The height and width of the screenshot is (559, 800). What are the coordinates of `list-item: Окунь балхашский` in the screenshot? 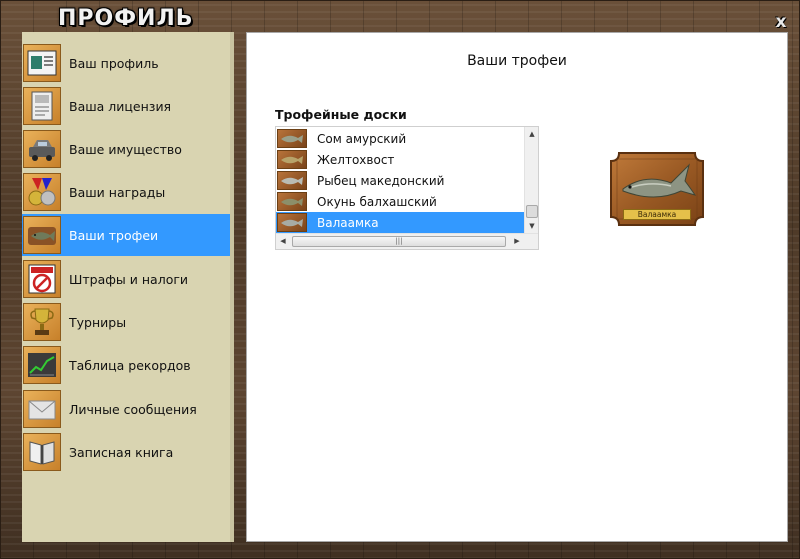 It's located at (400, 201).